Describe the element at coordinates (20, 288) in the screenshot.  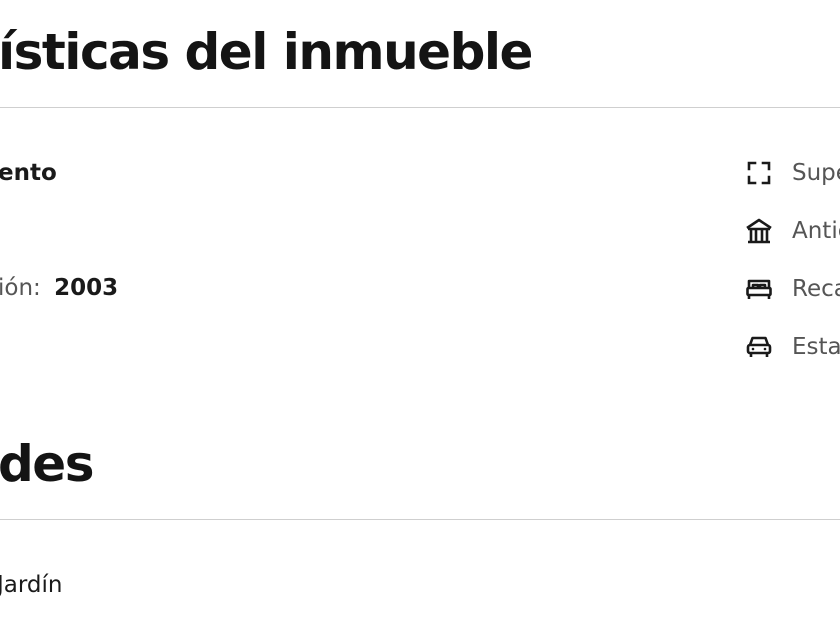
I see `construction-year-label: ión:` at that location.